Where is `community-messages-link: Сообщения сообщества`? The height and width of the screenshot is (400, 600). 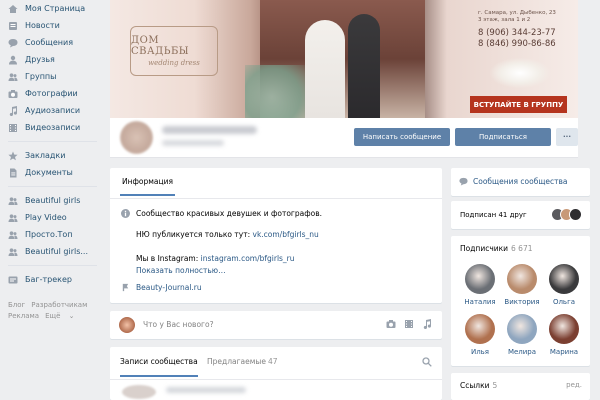 community-messages-link: Сообщения сообщества is located at coordinates (520, 181).